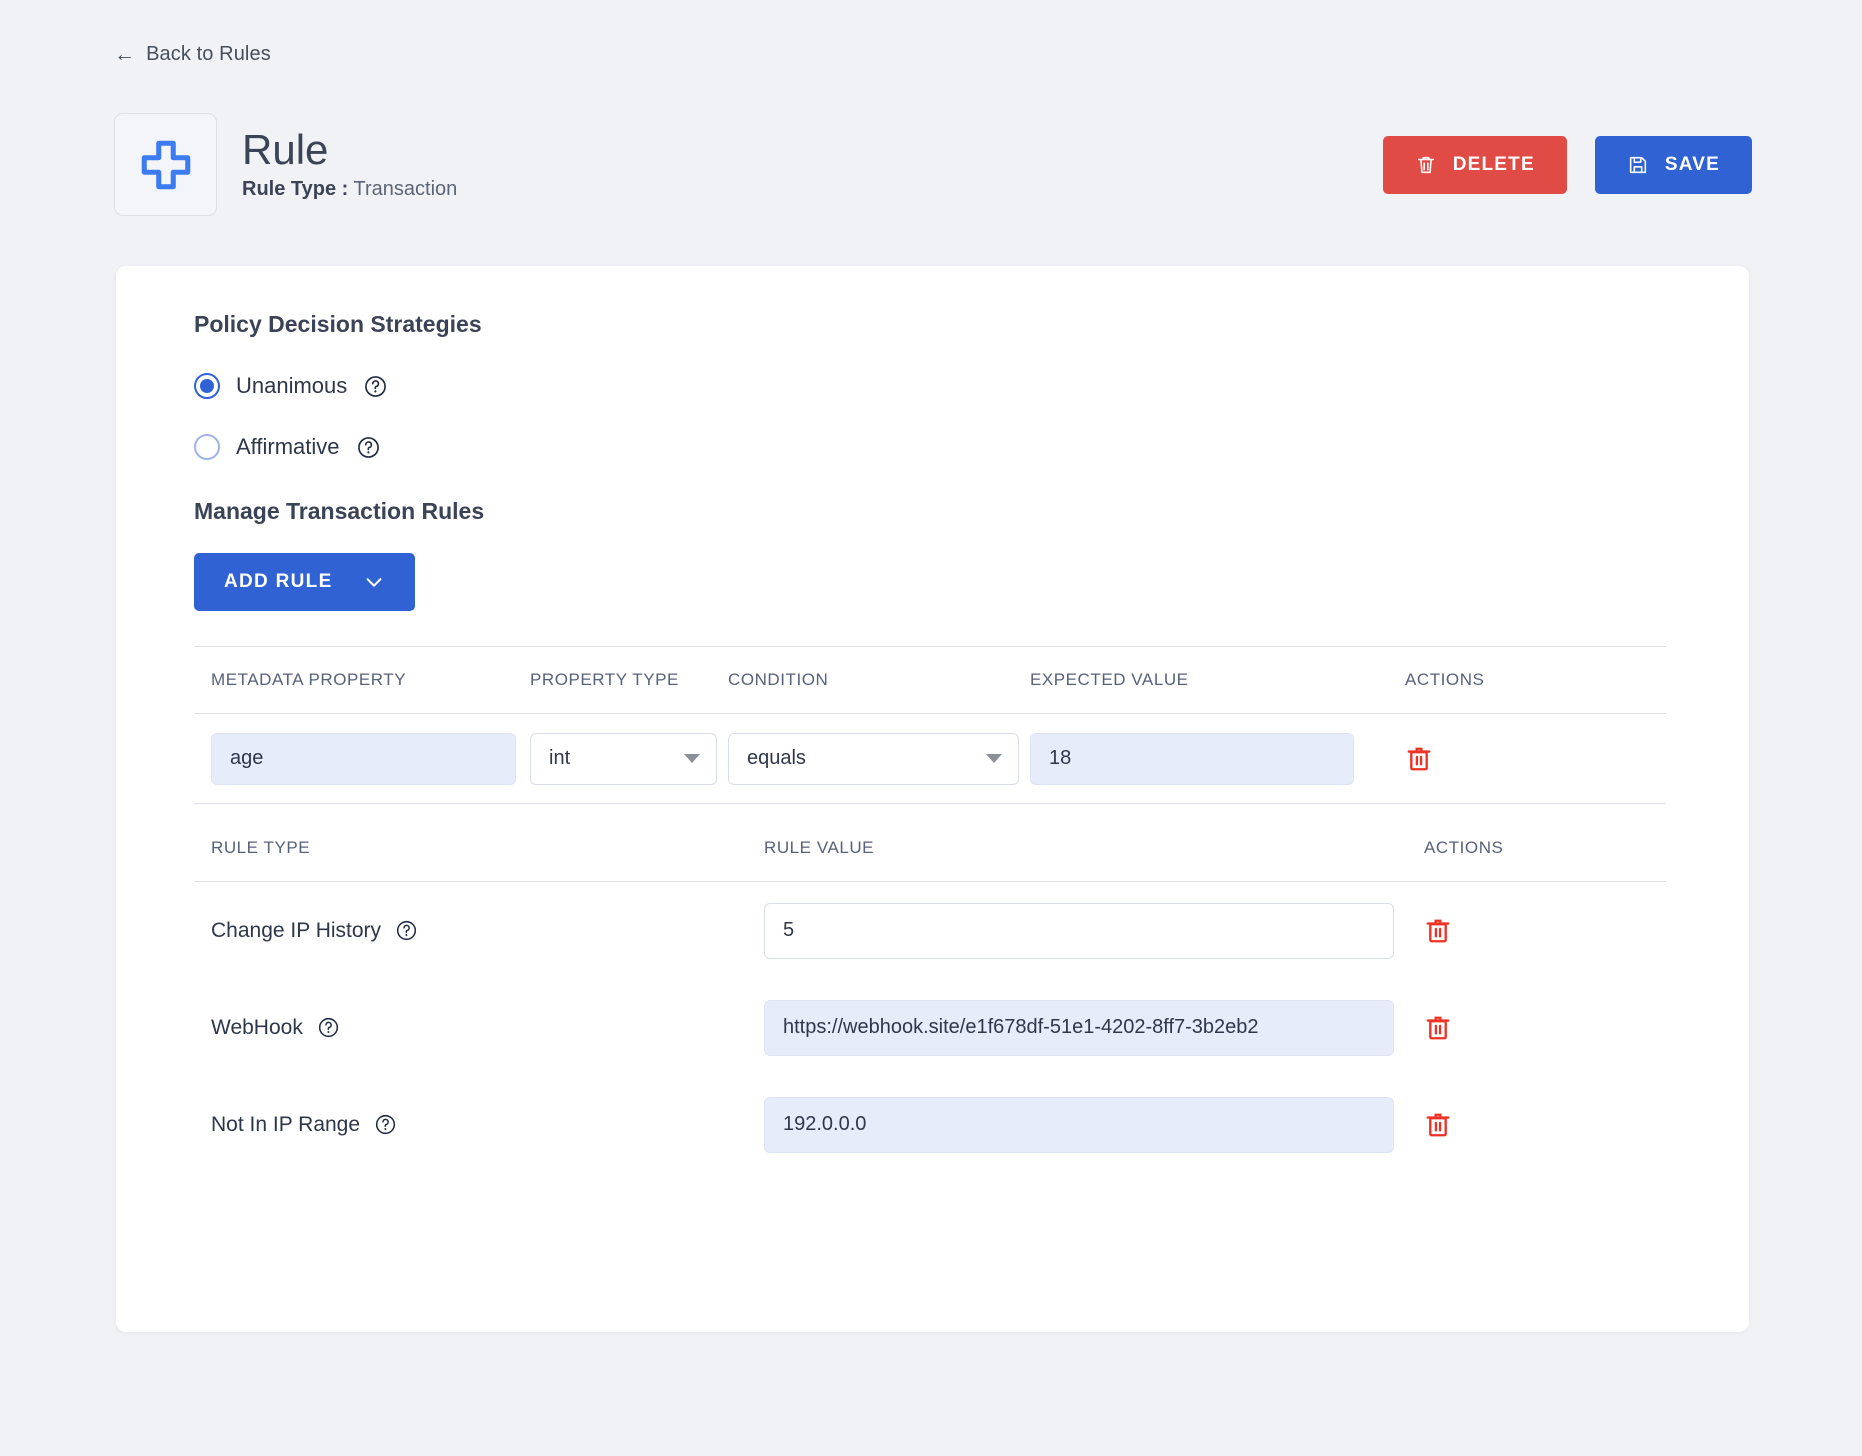 The height and width of the screenshot is (1456, 1862). I want to click on property-type-cell: int, so click(629, 758).